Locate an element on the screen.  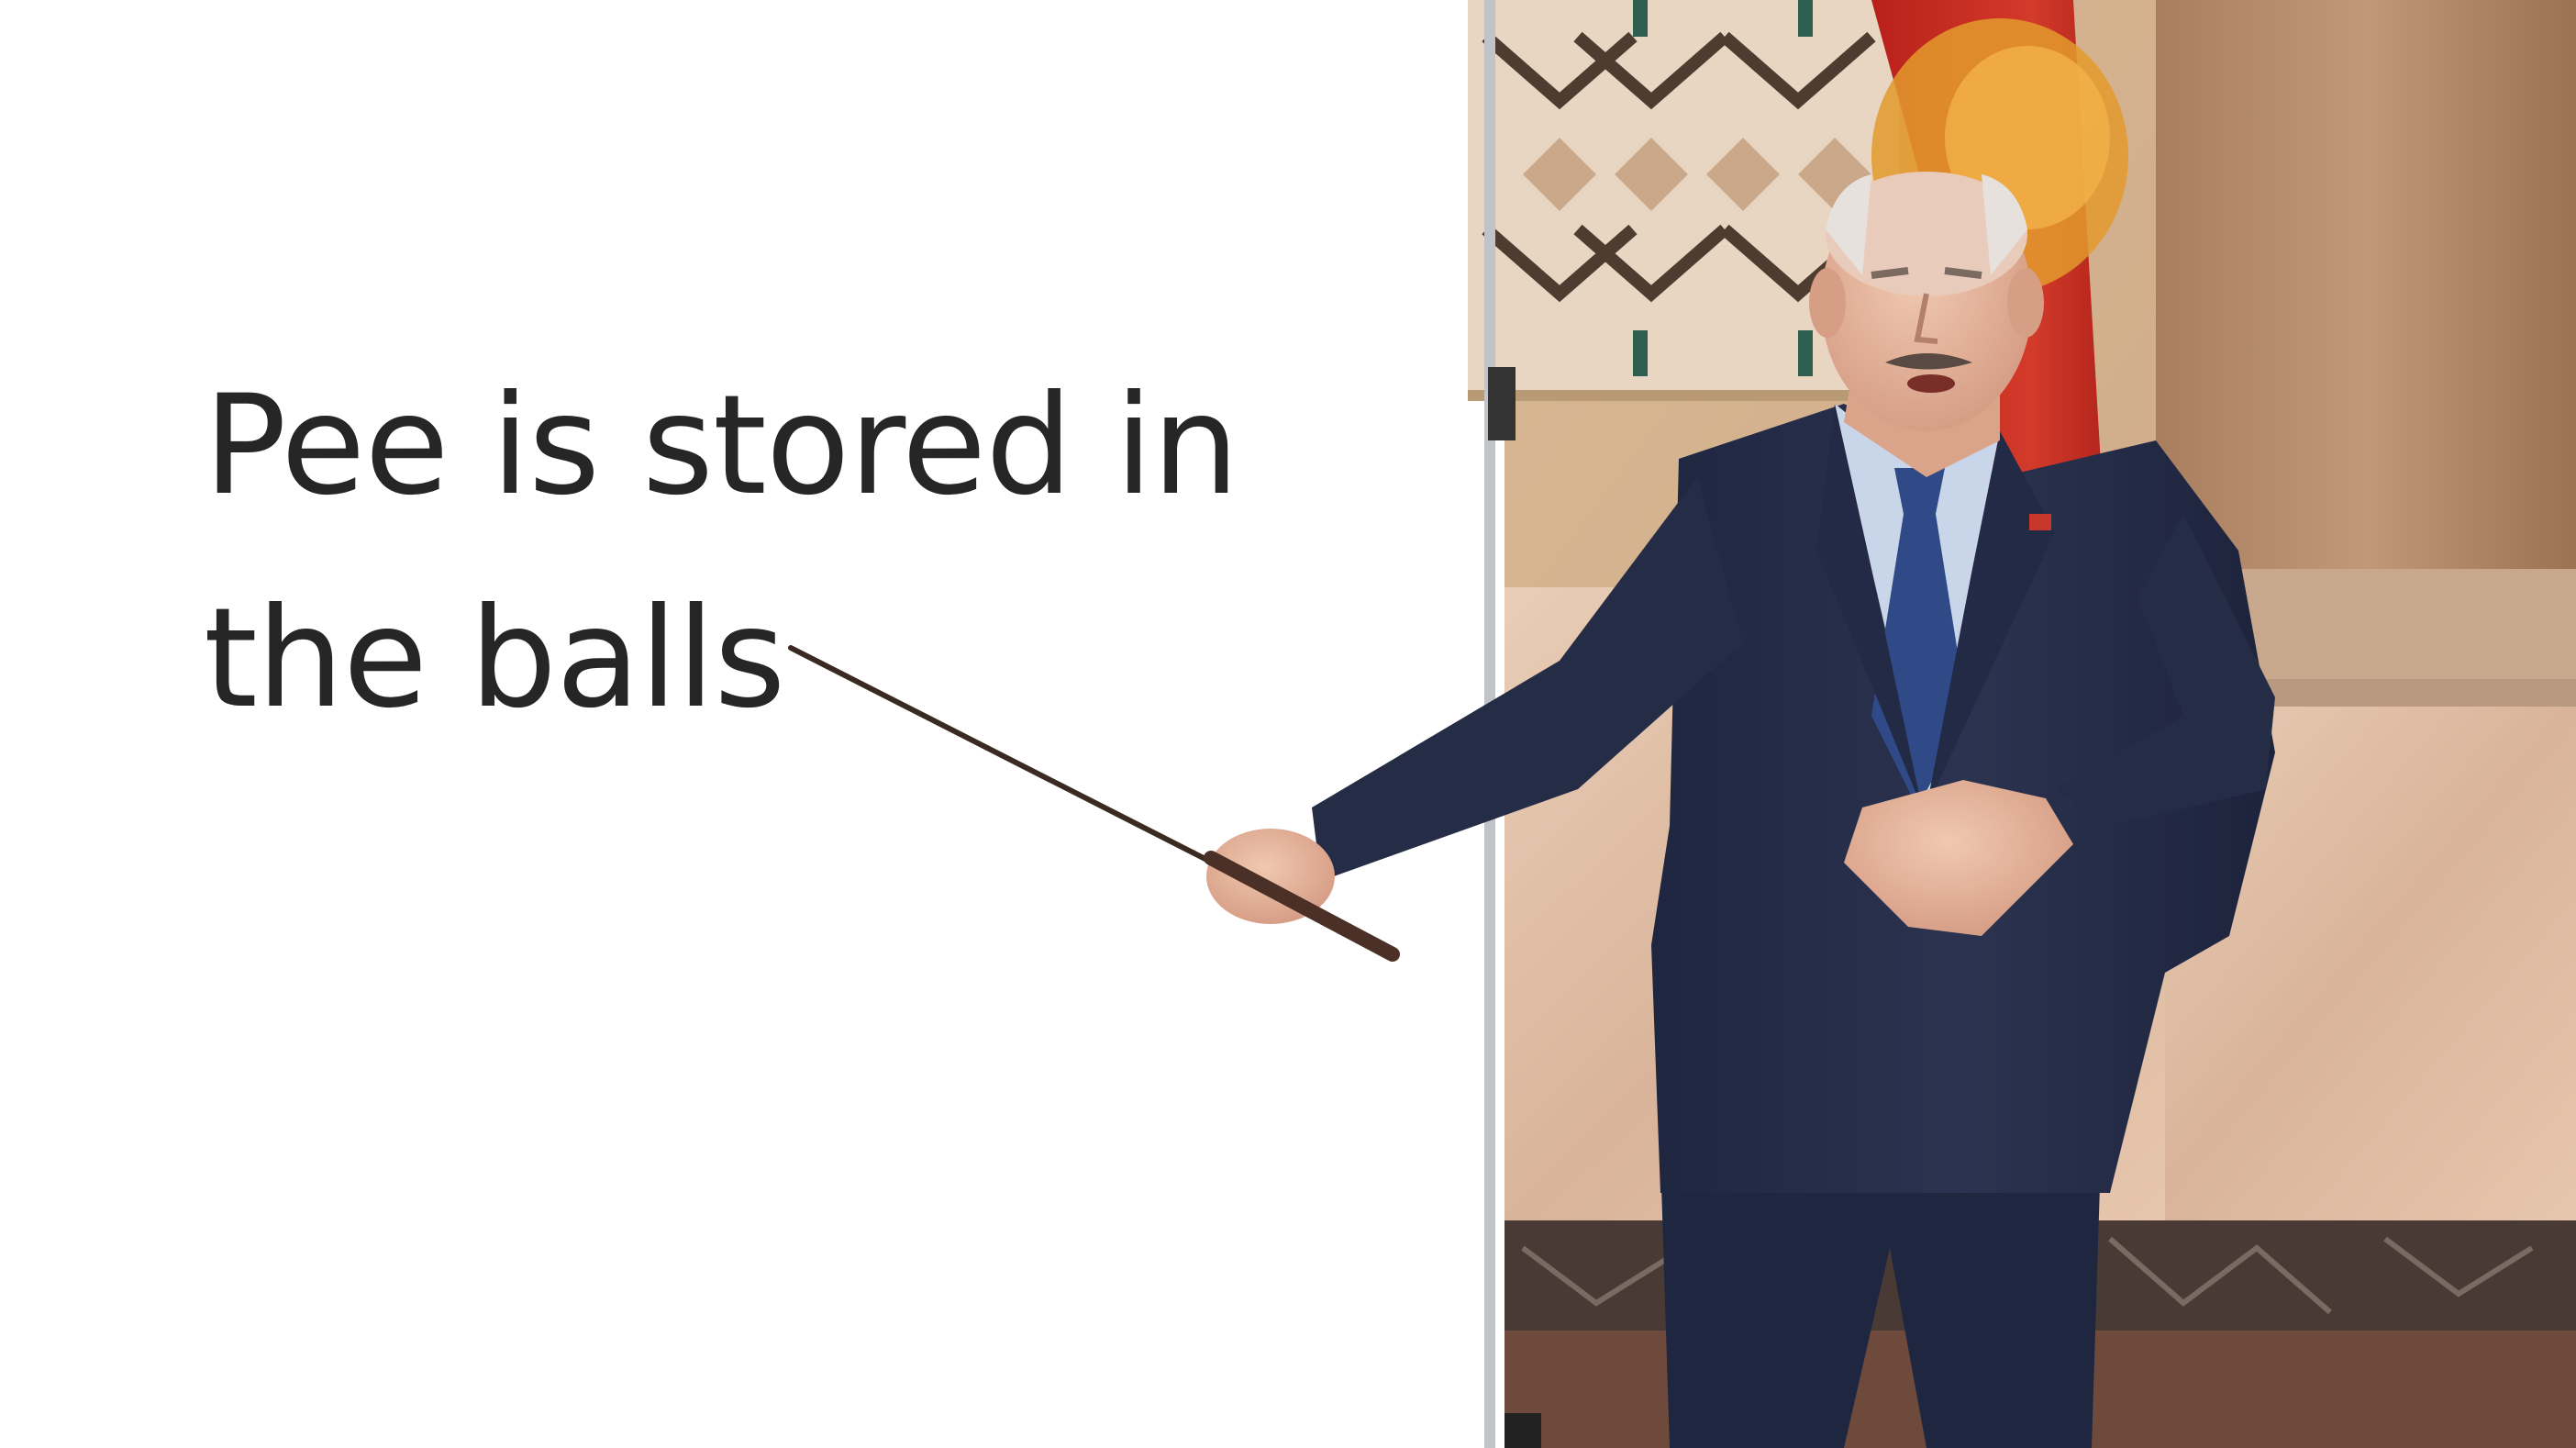
meme-caption: Pee is stored in the balls is located at coordinates (800, 552).